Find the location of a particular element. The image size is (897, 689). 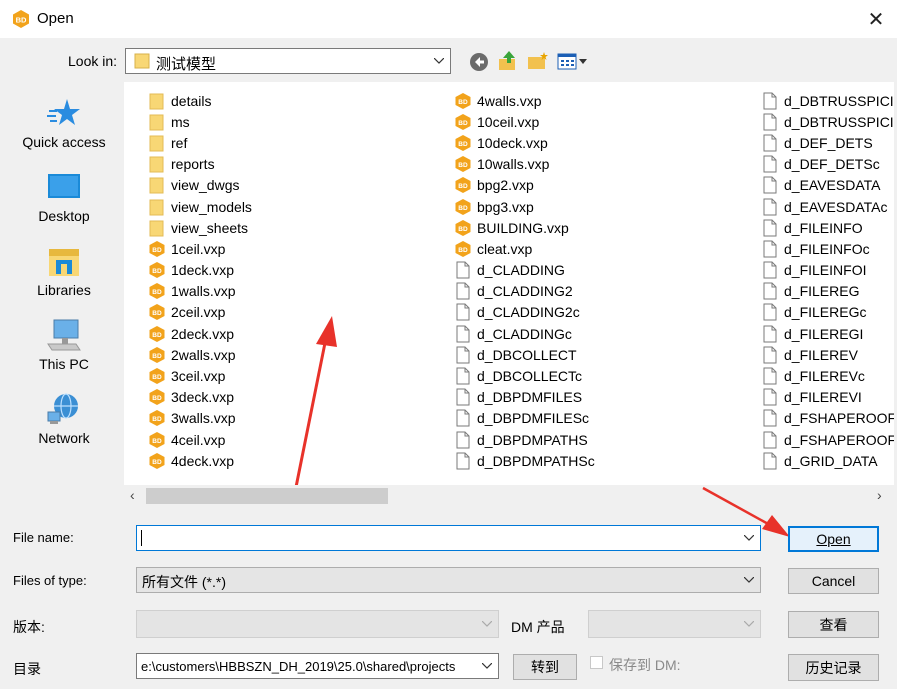

file-item: d_DBPDMPATHSc is located at coordinates (524, 460).